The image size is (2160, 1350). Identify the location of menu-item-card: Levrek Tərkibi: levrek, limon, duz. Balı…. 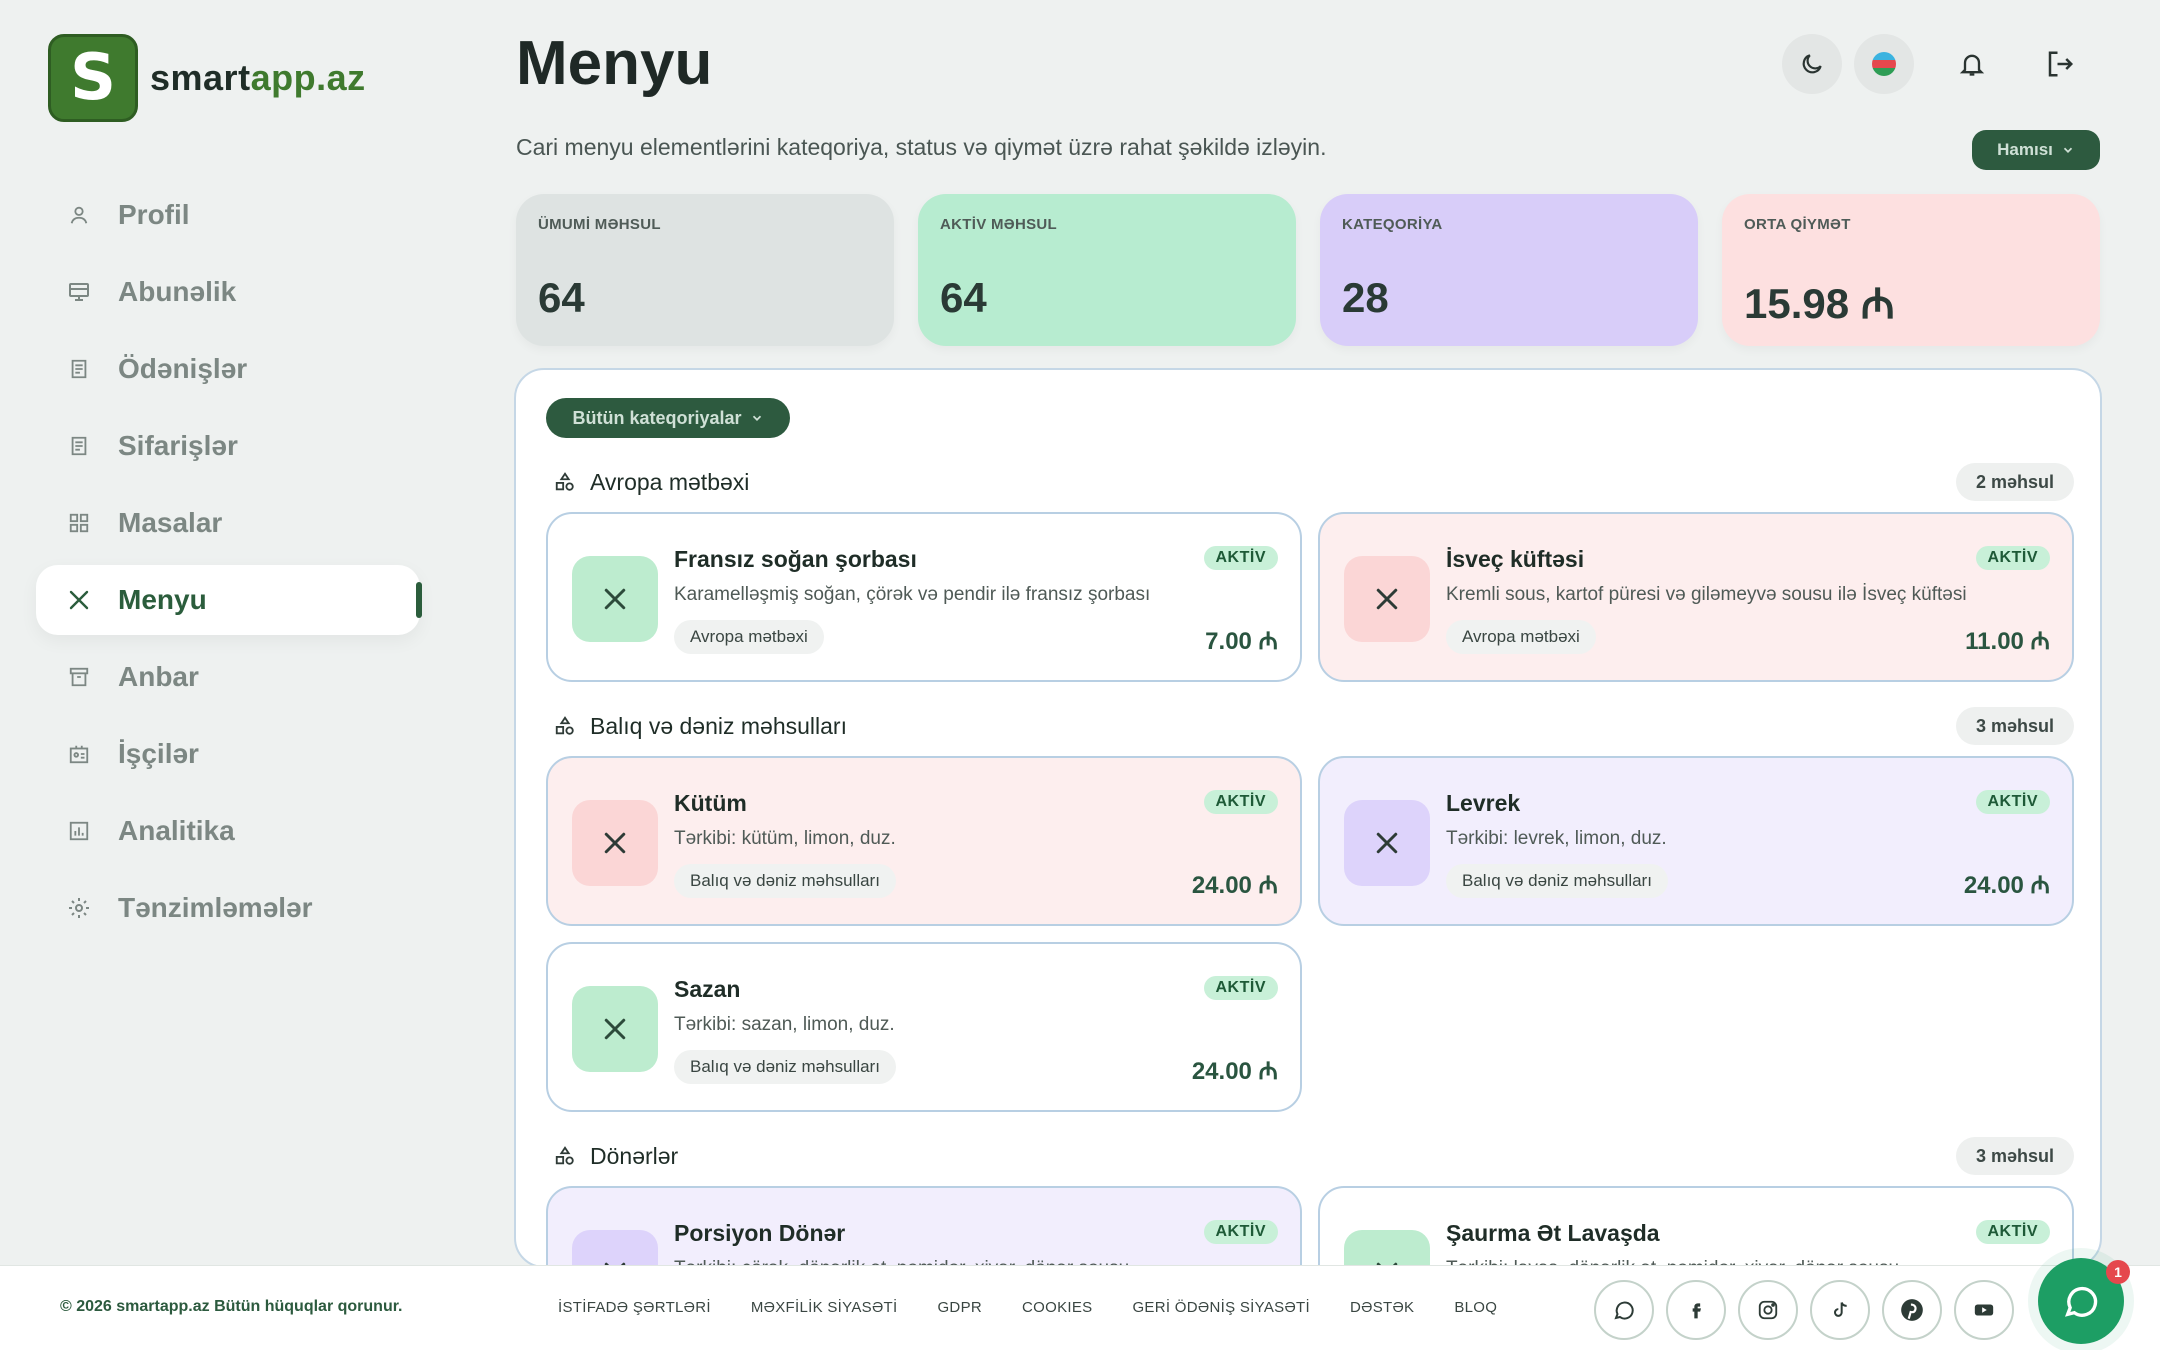
(1696, 841).